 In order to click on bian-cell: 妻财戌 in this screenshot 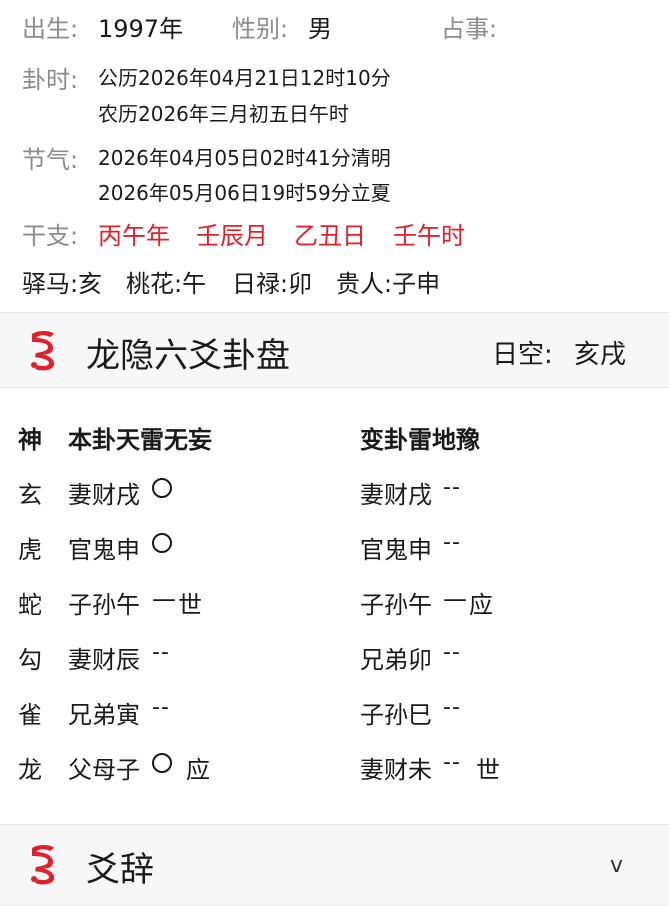, I will do `click(396, 495)`.